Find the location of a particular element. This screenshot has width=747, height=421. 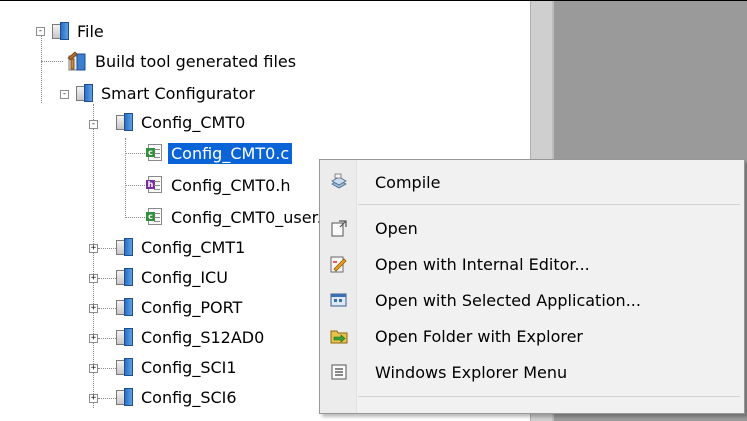

tree-node-label: Config_S12AD0 is located at coordinates (203, 337).